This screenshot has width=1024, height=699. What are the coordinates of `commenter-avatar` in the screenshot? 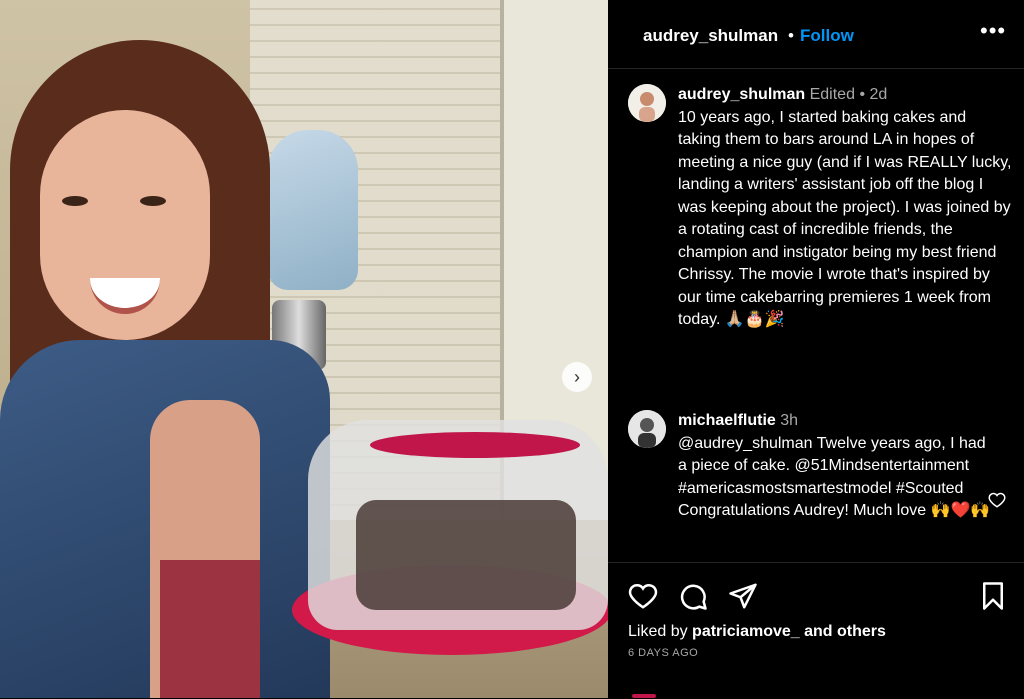 It's located at (647, 429).